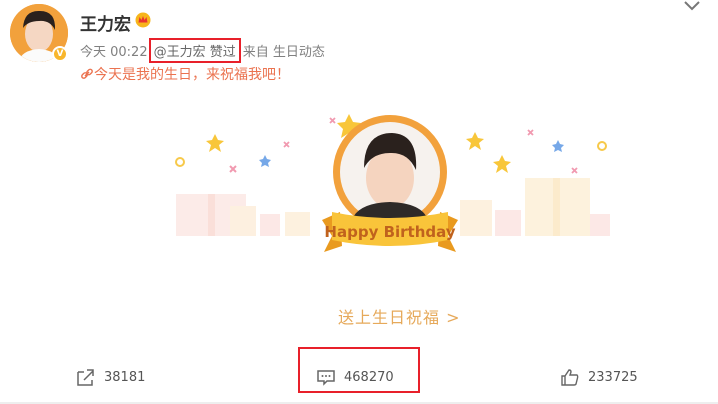 The width and height of the screenshot is (718, 404). I want to click on comment-button: 468270, so click(355, 377).